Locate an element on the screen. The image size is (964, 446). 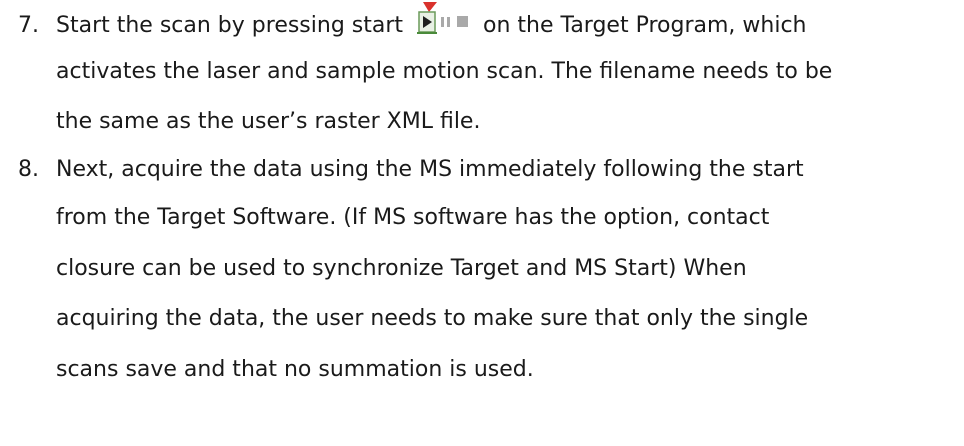
step-7-line-1-text-before: Start the scan by pressing start is located at coordinates (230, 25).